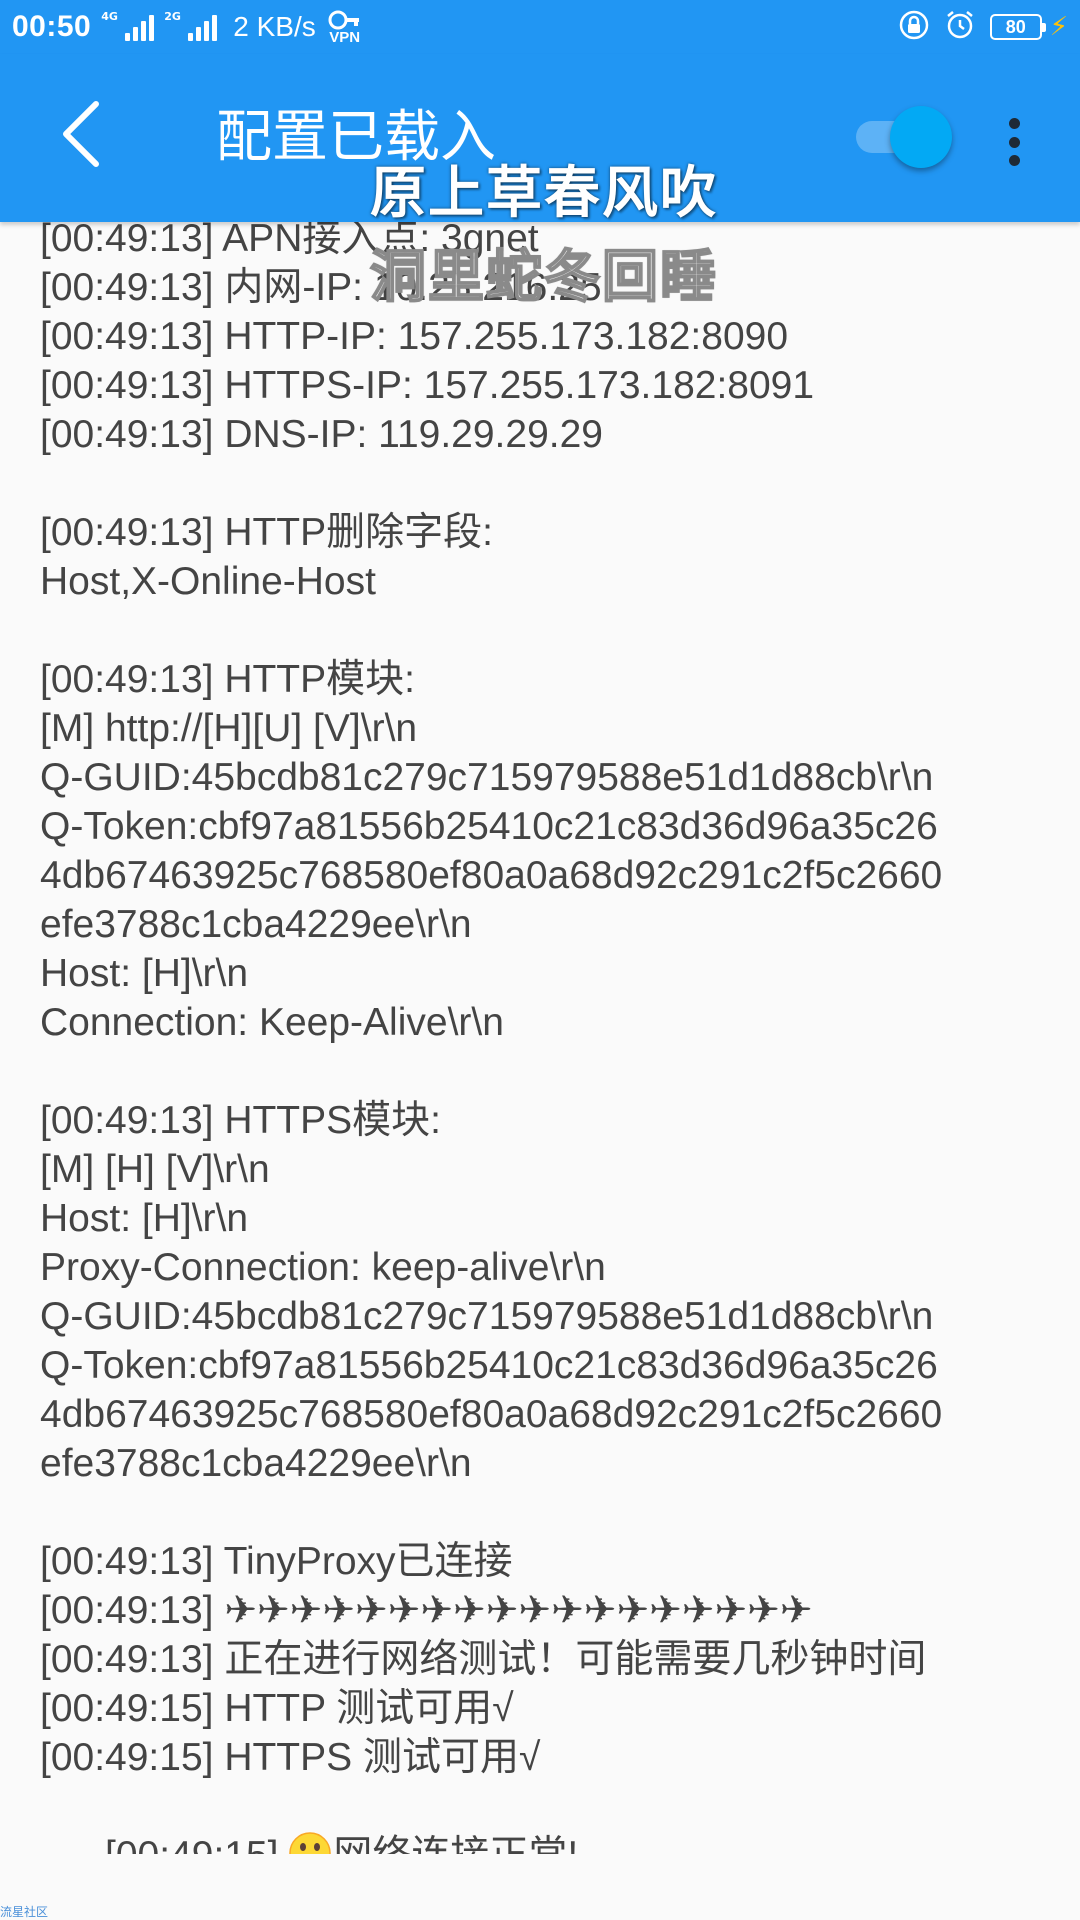 Image resolution: width=1080 pixels, height=1920 pixels. I want to click on battery-icon: 80, so click(1017, 27).